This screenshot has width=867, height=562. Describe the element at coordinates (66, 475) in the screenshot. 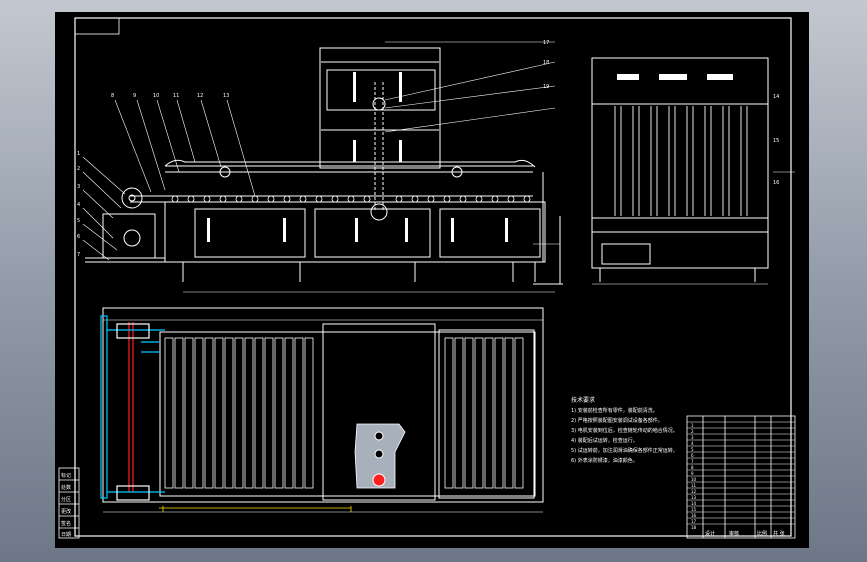

I see `svg-text: 标记` at that location.